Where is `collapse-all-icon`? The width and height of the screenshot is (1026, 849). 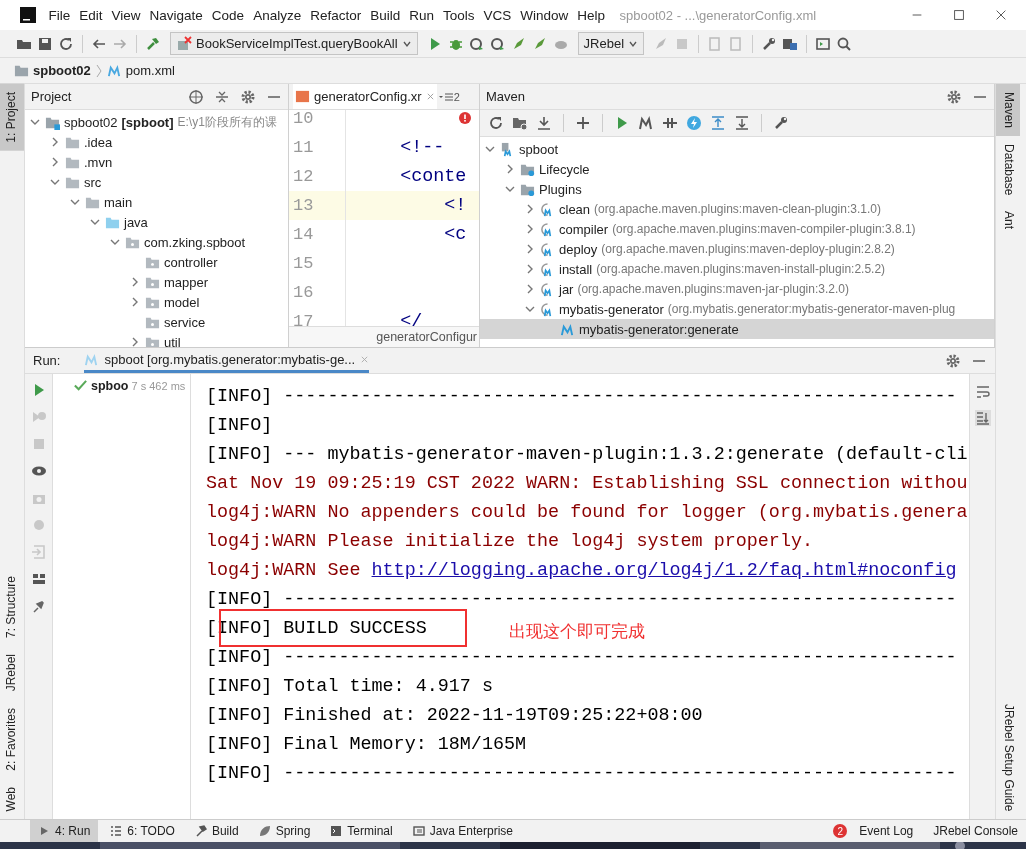 collapse-all-icon is located at coordinates (742, 123).